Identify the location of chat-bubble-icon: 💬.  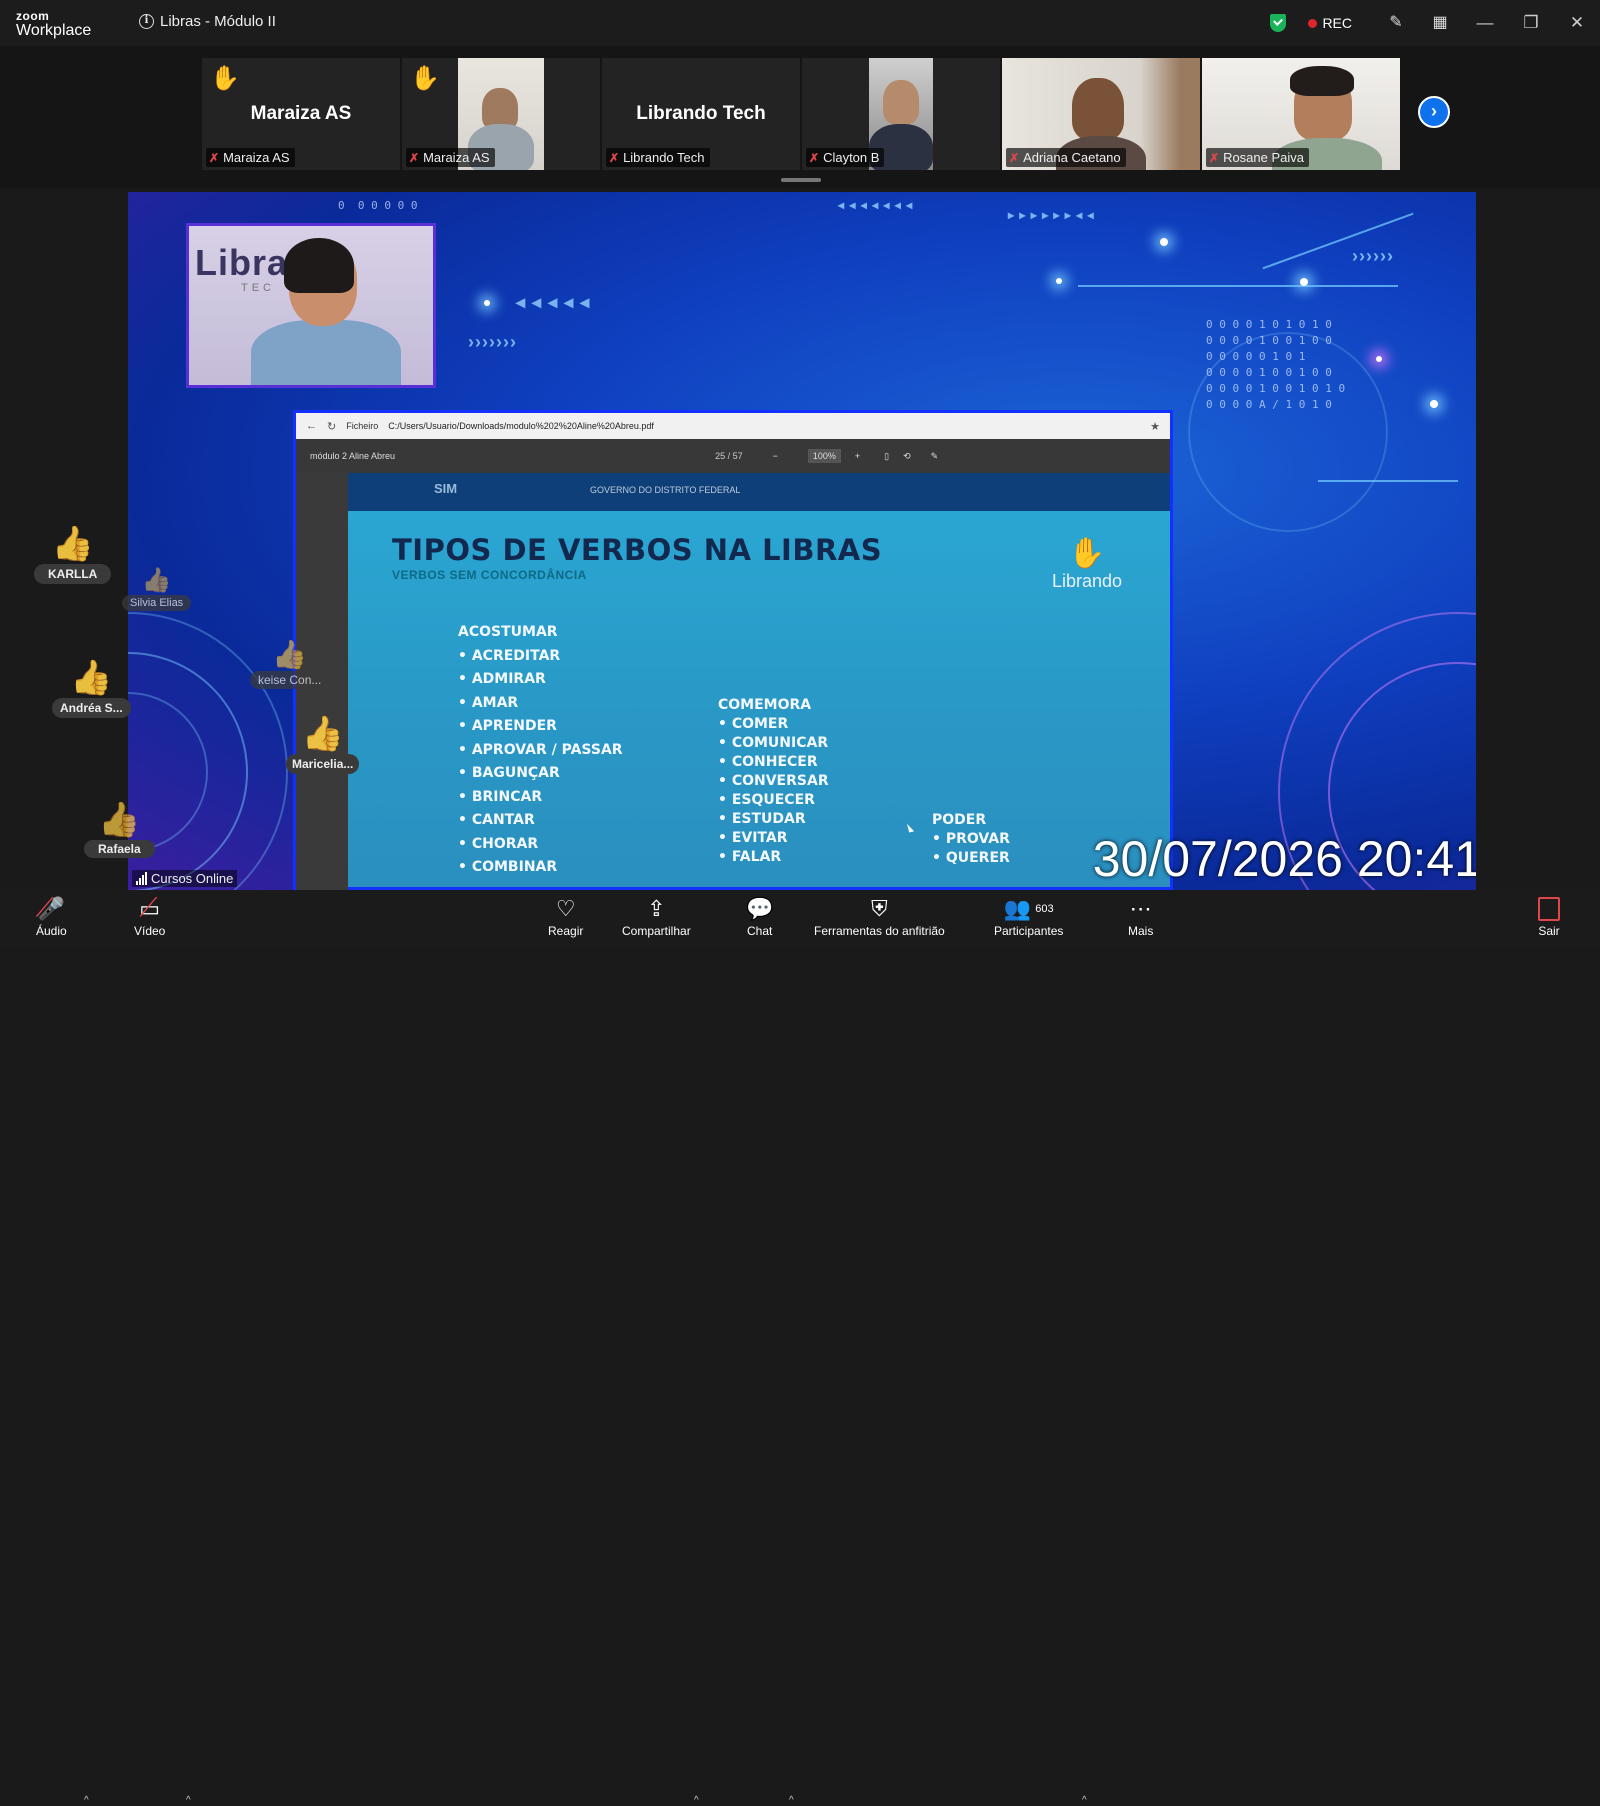
(760, 908).